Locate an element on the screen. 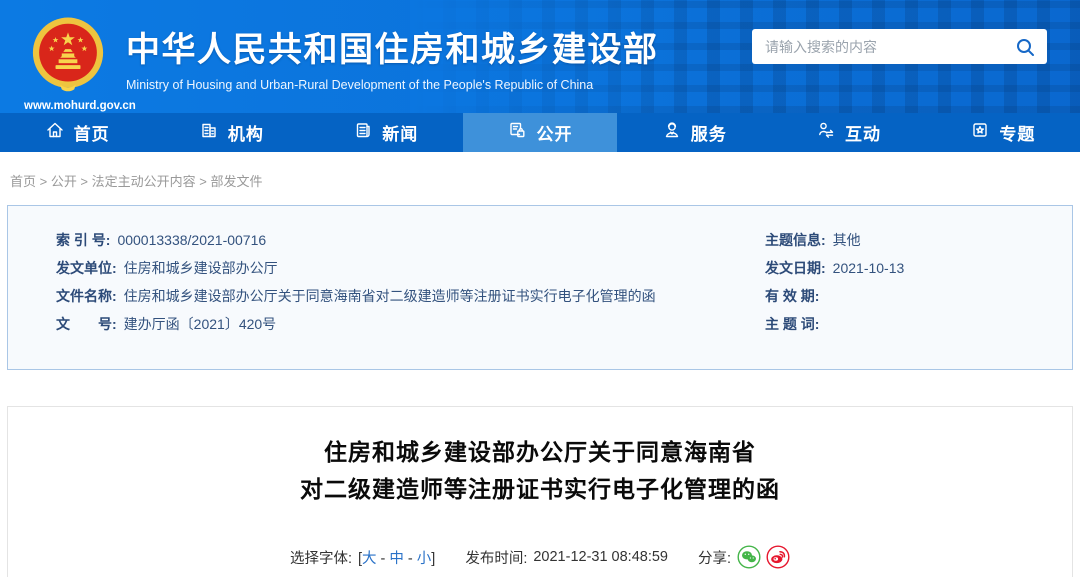 The height and width of the screenshot is (577, 1080). info-label: 主题信息: is located at coordinates (795, 240).